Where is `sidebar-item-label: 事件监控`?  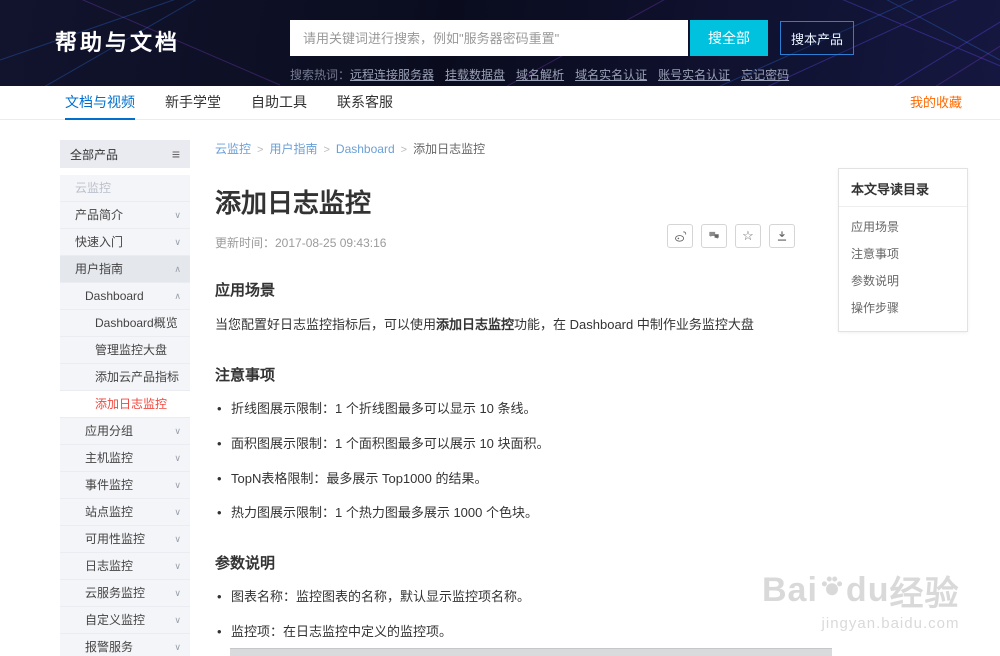
sidebar-item-label: 事件监控 is located at coordinates (109, 485).